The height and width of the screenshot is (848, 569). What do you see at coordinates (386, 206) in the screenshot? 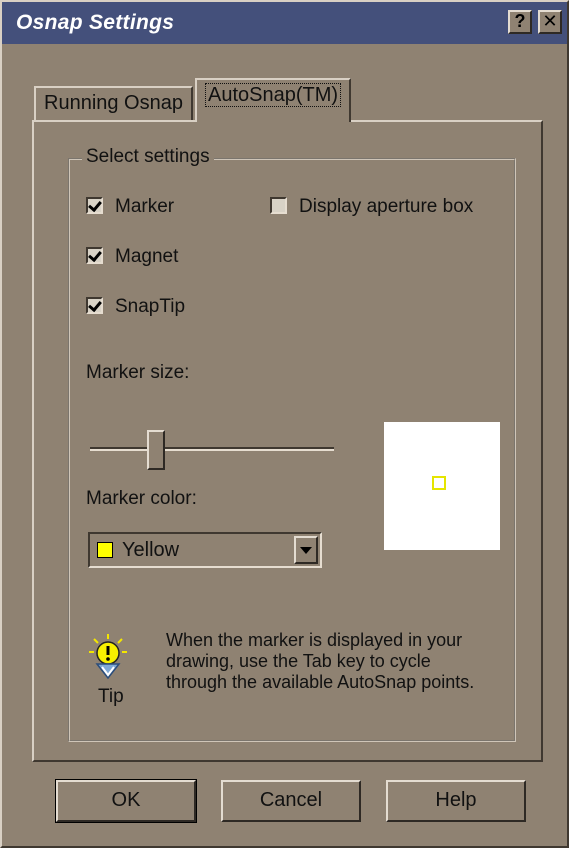
I see `aperture-box-checkbox-label: Display aperture box` at bounding box center [386, 206].